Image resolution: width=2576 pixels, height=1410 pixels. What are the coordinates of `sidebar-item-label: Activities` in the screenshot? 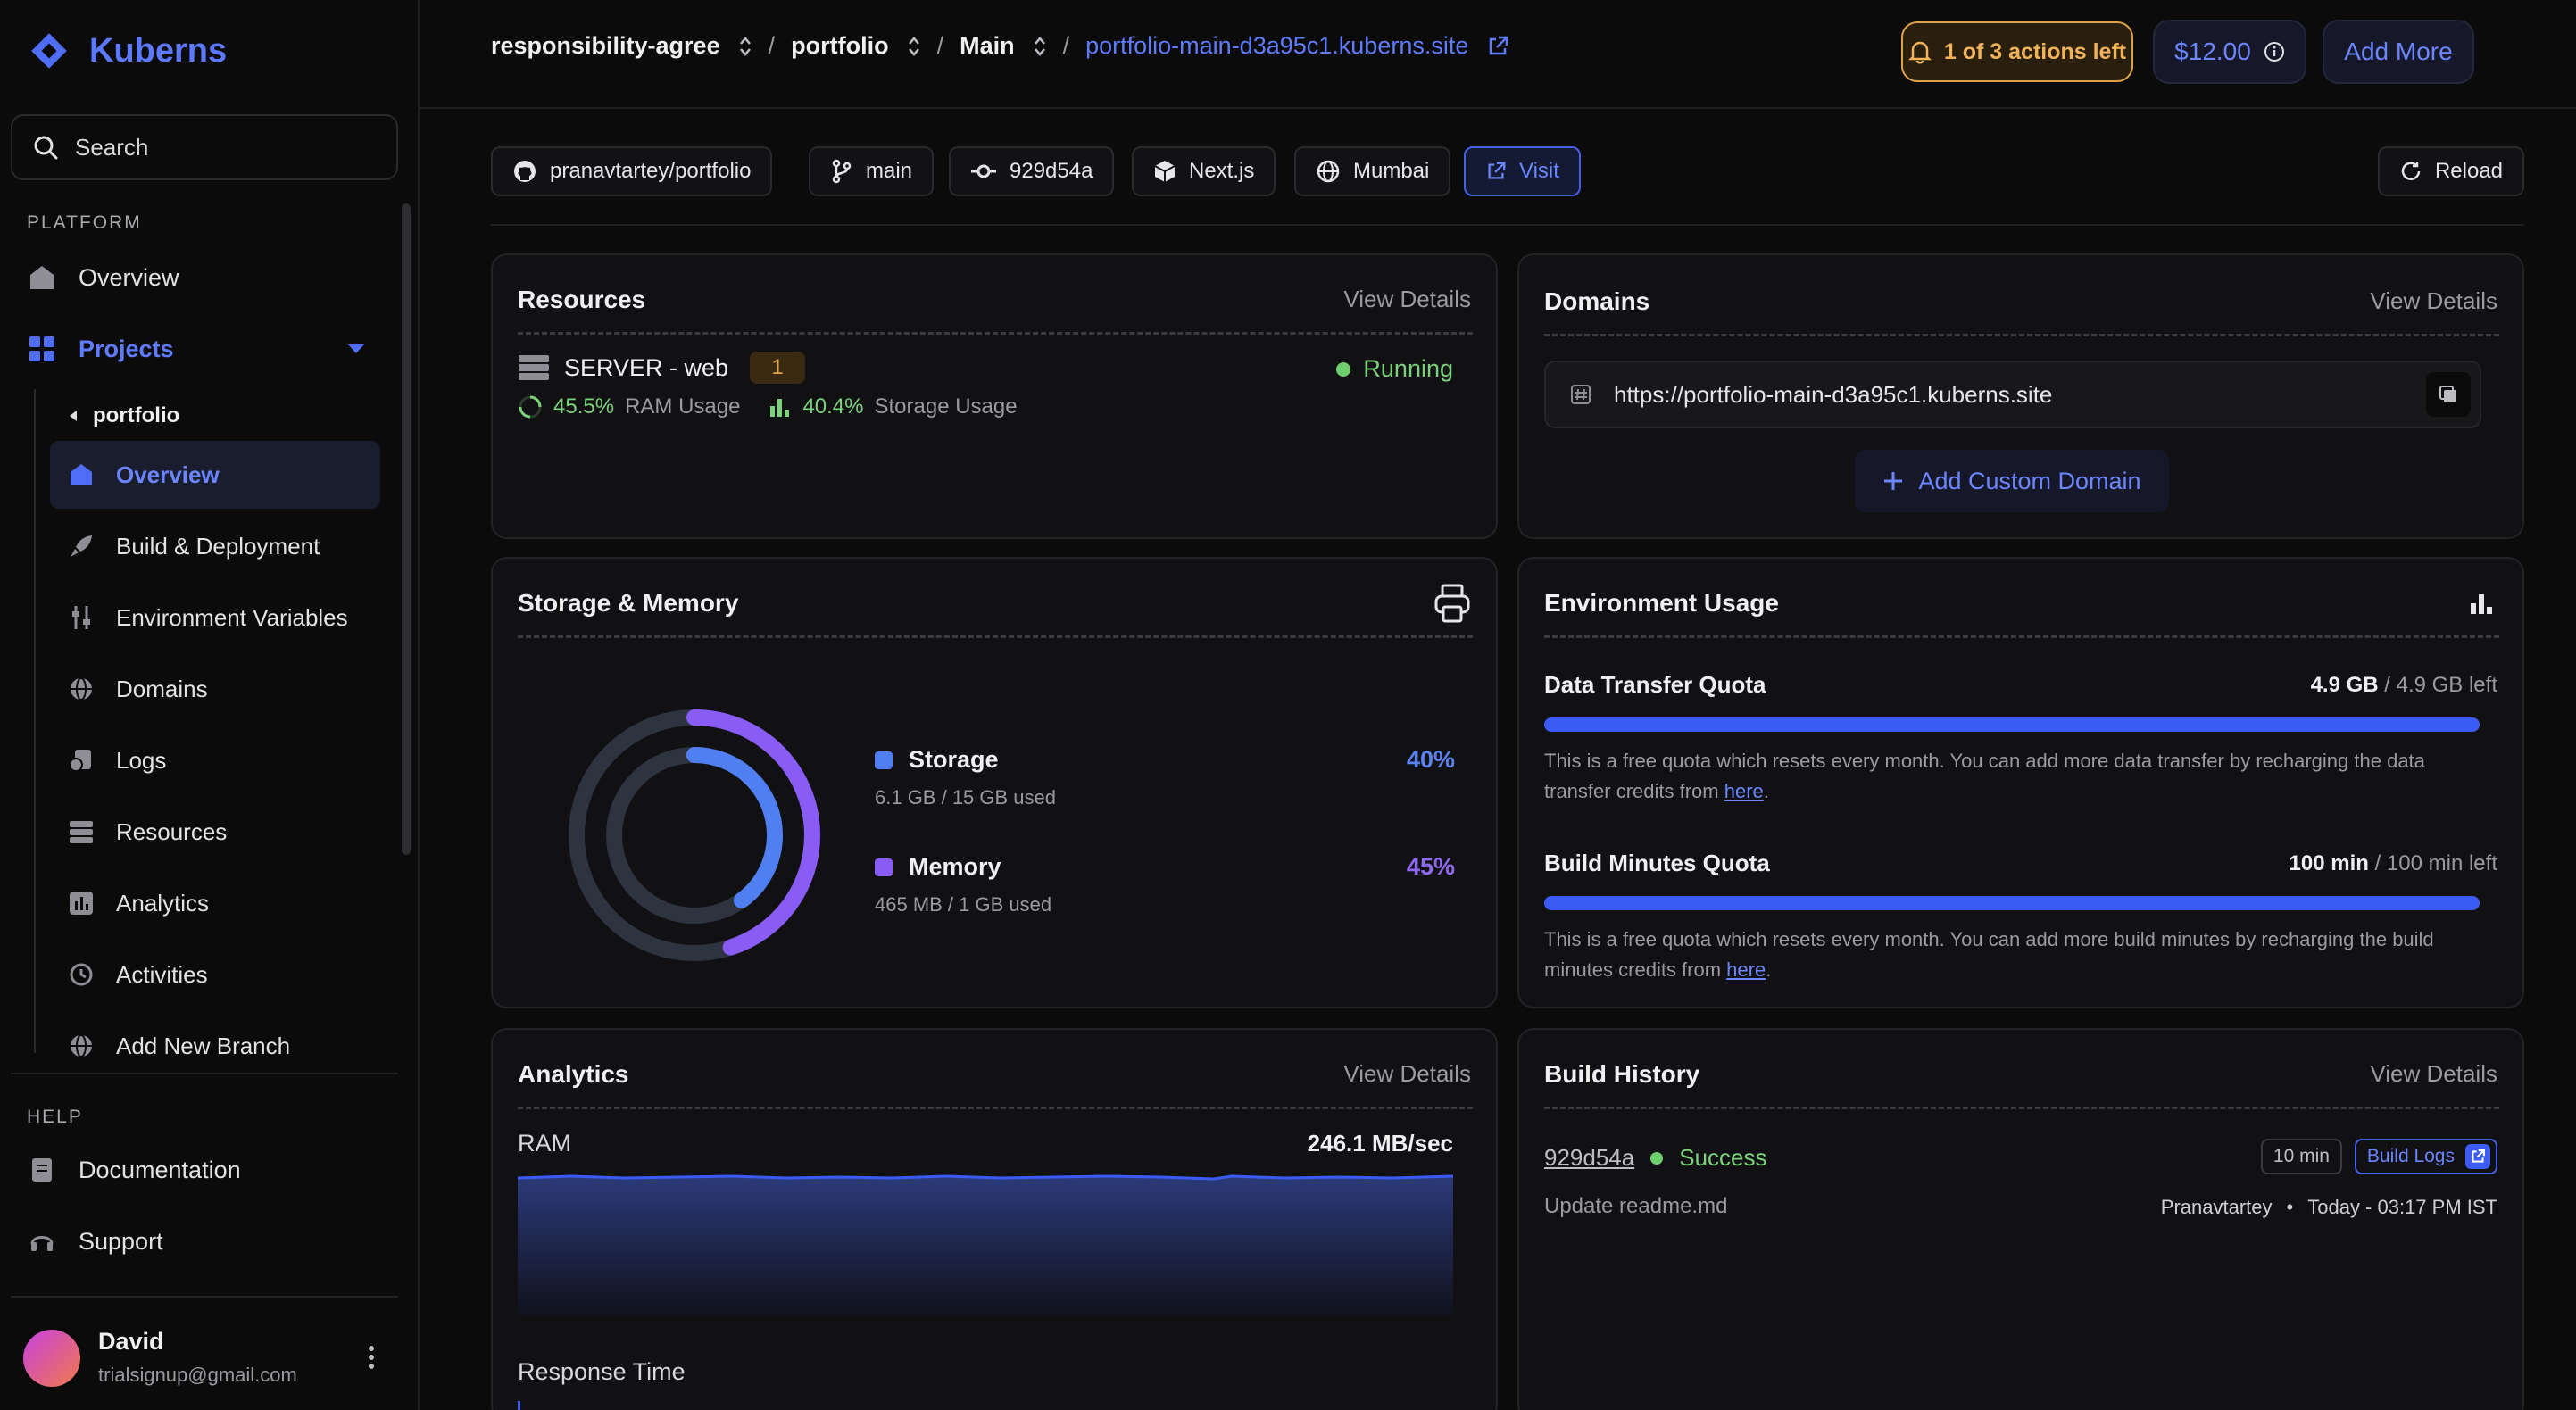 It's located at (162, 974).